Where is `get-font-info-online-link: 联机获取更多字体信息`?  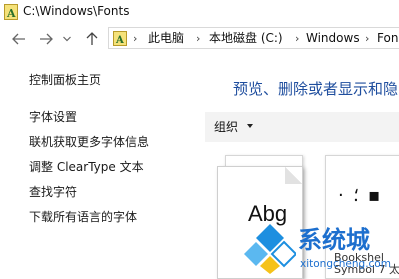 get-font-info-online-link: 联机获取更多字体信息 is located at coordinates (89, 142).